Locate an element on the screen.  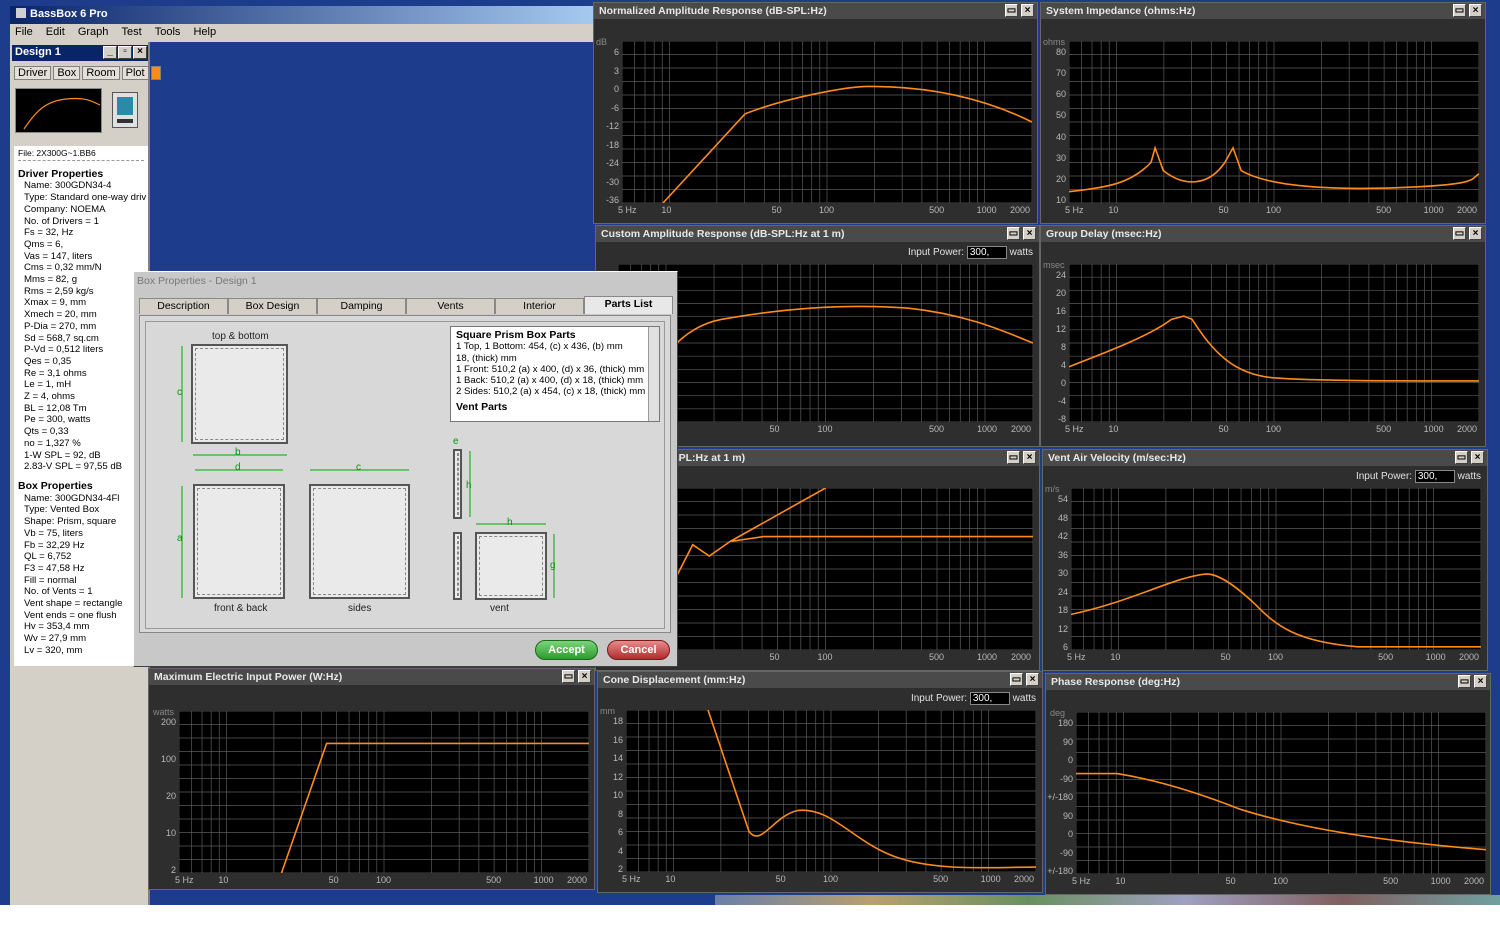
phase-plot is located at coordinates (1281, 793).